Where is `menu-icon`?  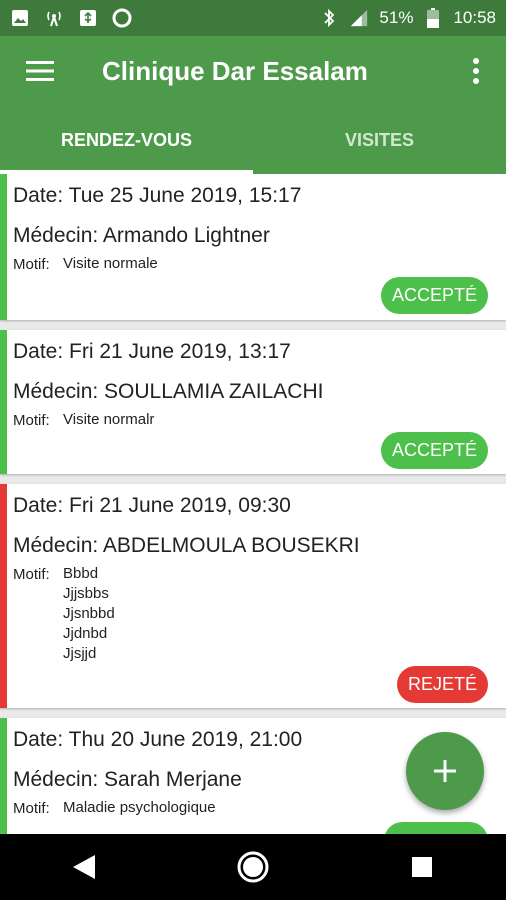
menu-icon is located at coordinates (40, 71).